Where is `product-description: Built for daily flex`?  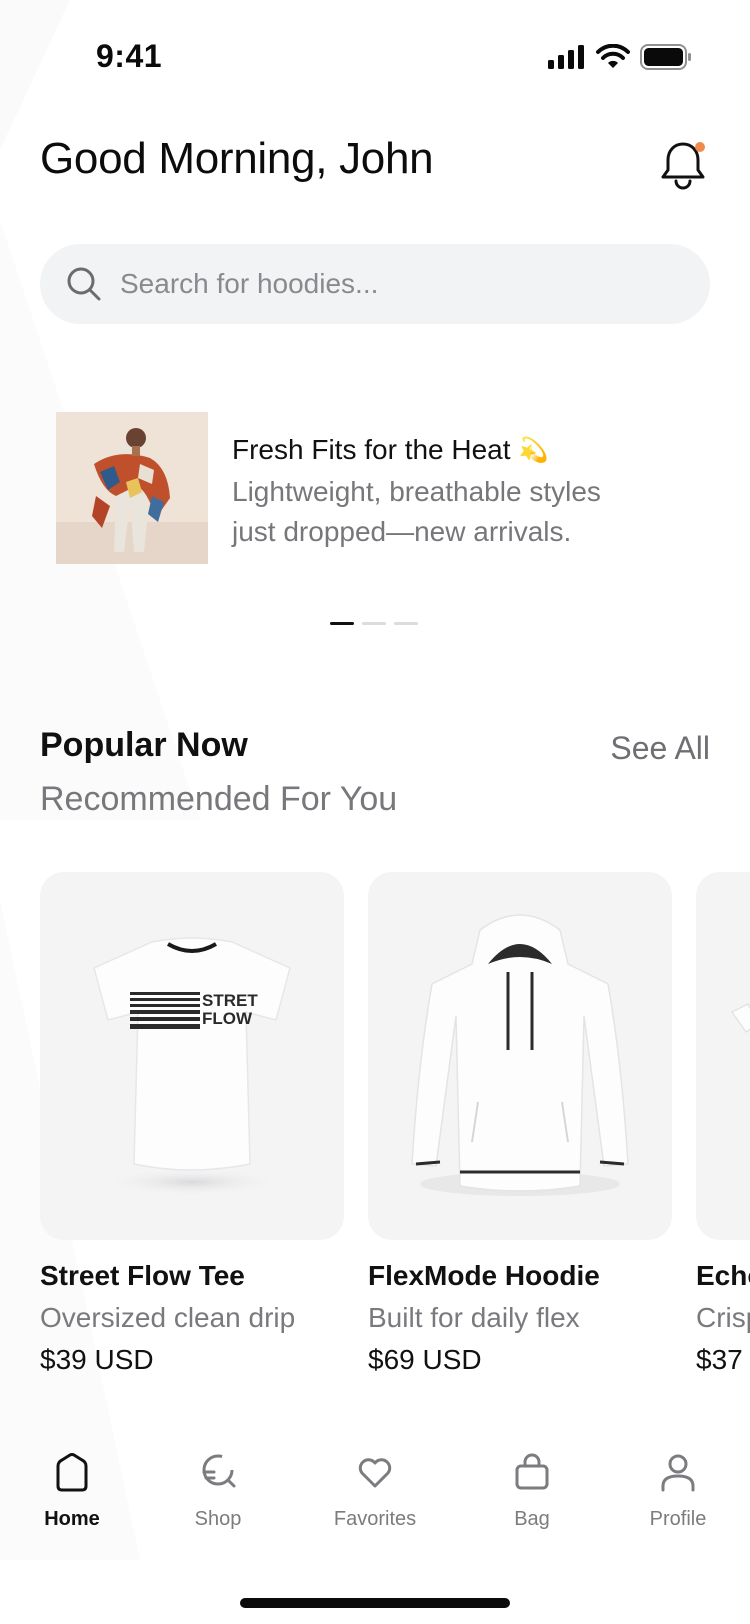 product-description: Built for daily flex is located at coordinates (474, 1317).